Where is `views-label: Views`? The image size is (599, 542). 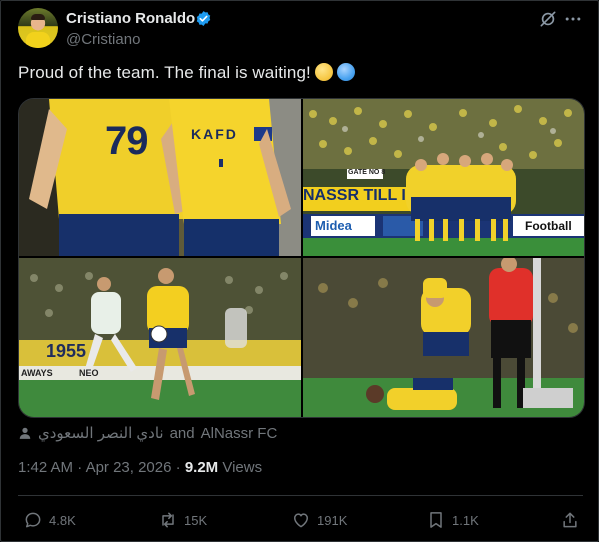 views-label: Views is located at coordinates (242, 467).